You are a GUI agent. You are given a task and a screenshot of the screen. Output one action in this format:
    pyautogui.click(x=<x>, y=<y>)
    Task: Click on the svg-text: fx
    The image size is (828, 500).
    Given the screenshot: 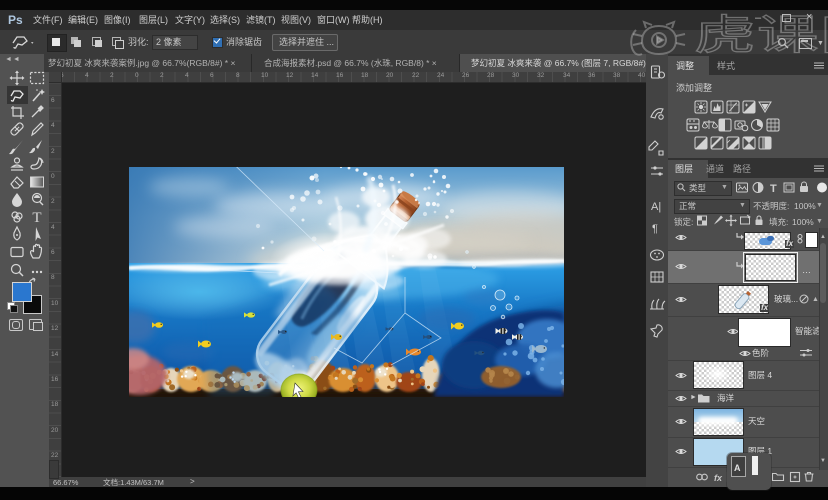 What is the action you would take?
    pyautogui.click(x=718, y=478)
    